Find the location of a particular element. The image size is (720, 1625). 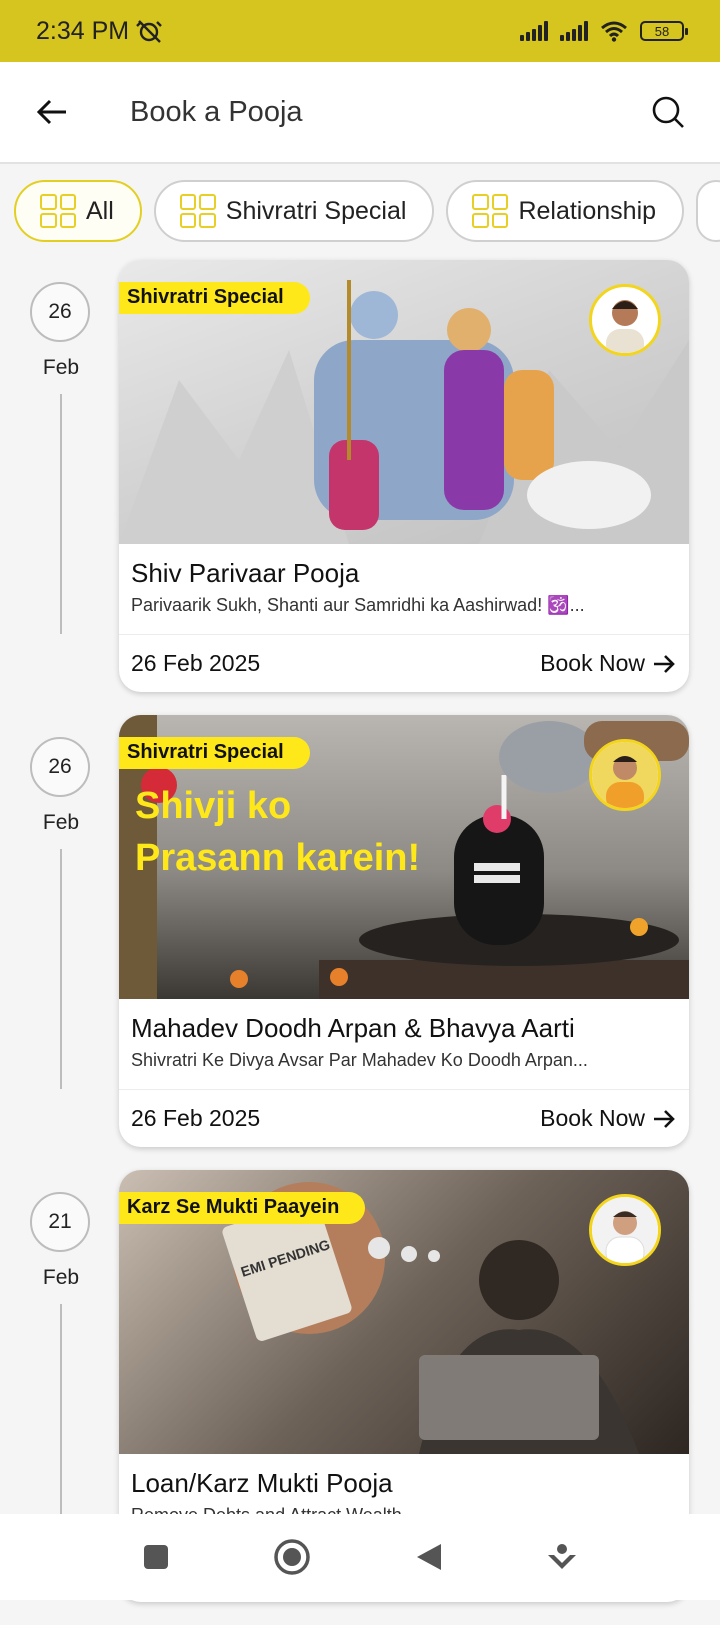

pooja-title: Shiv Parivaar Pooja is located at coordinates (245, 573).